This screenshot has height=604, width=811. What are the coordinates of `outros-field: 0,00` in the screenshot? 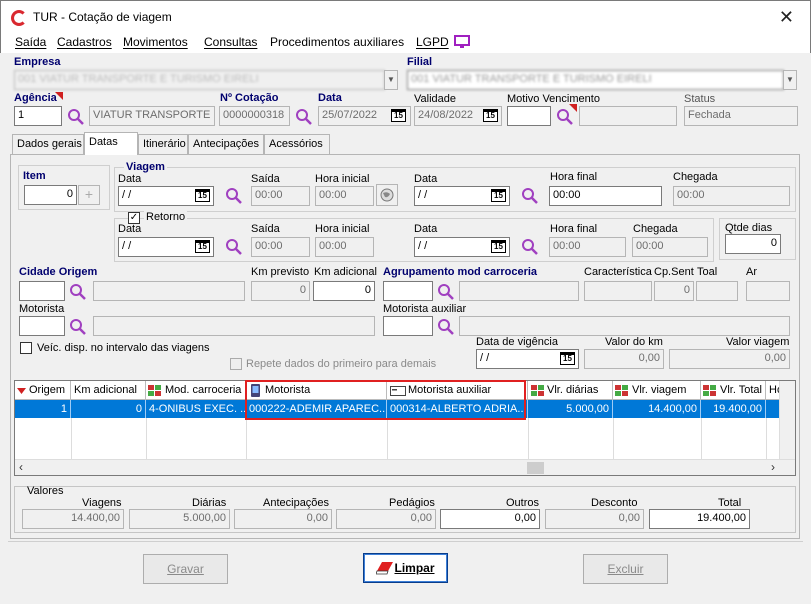 It's located at (490, 519).